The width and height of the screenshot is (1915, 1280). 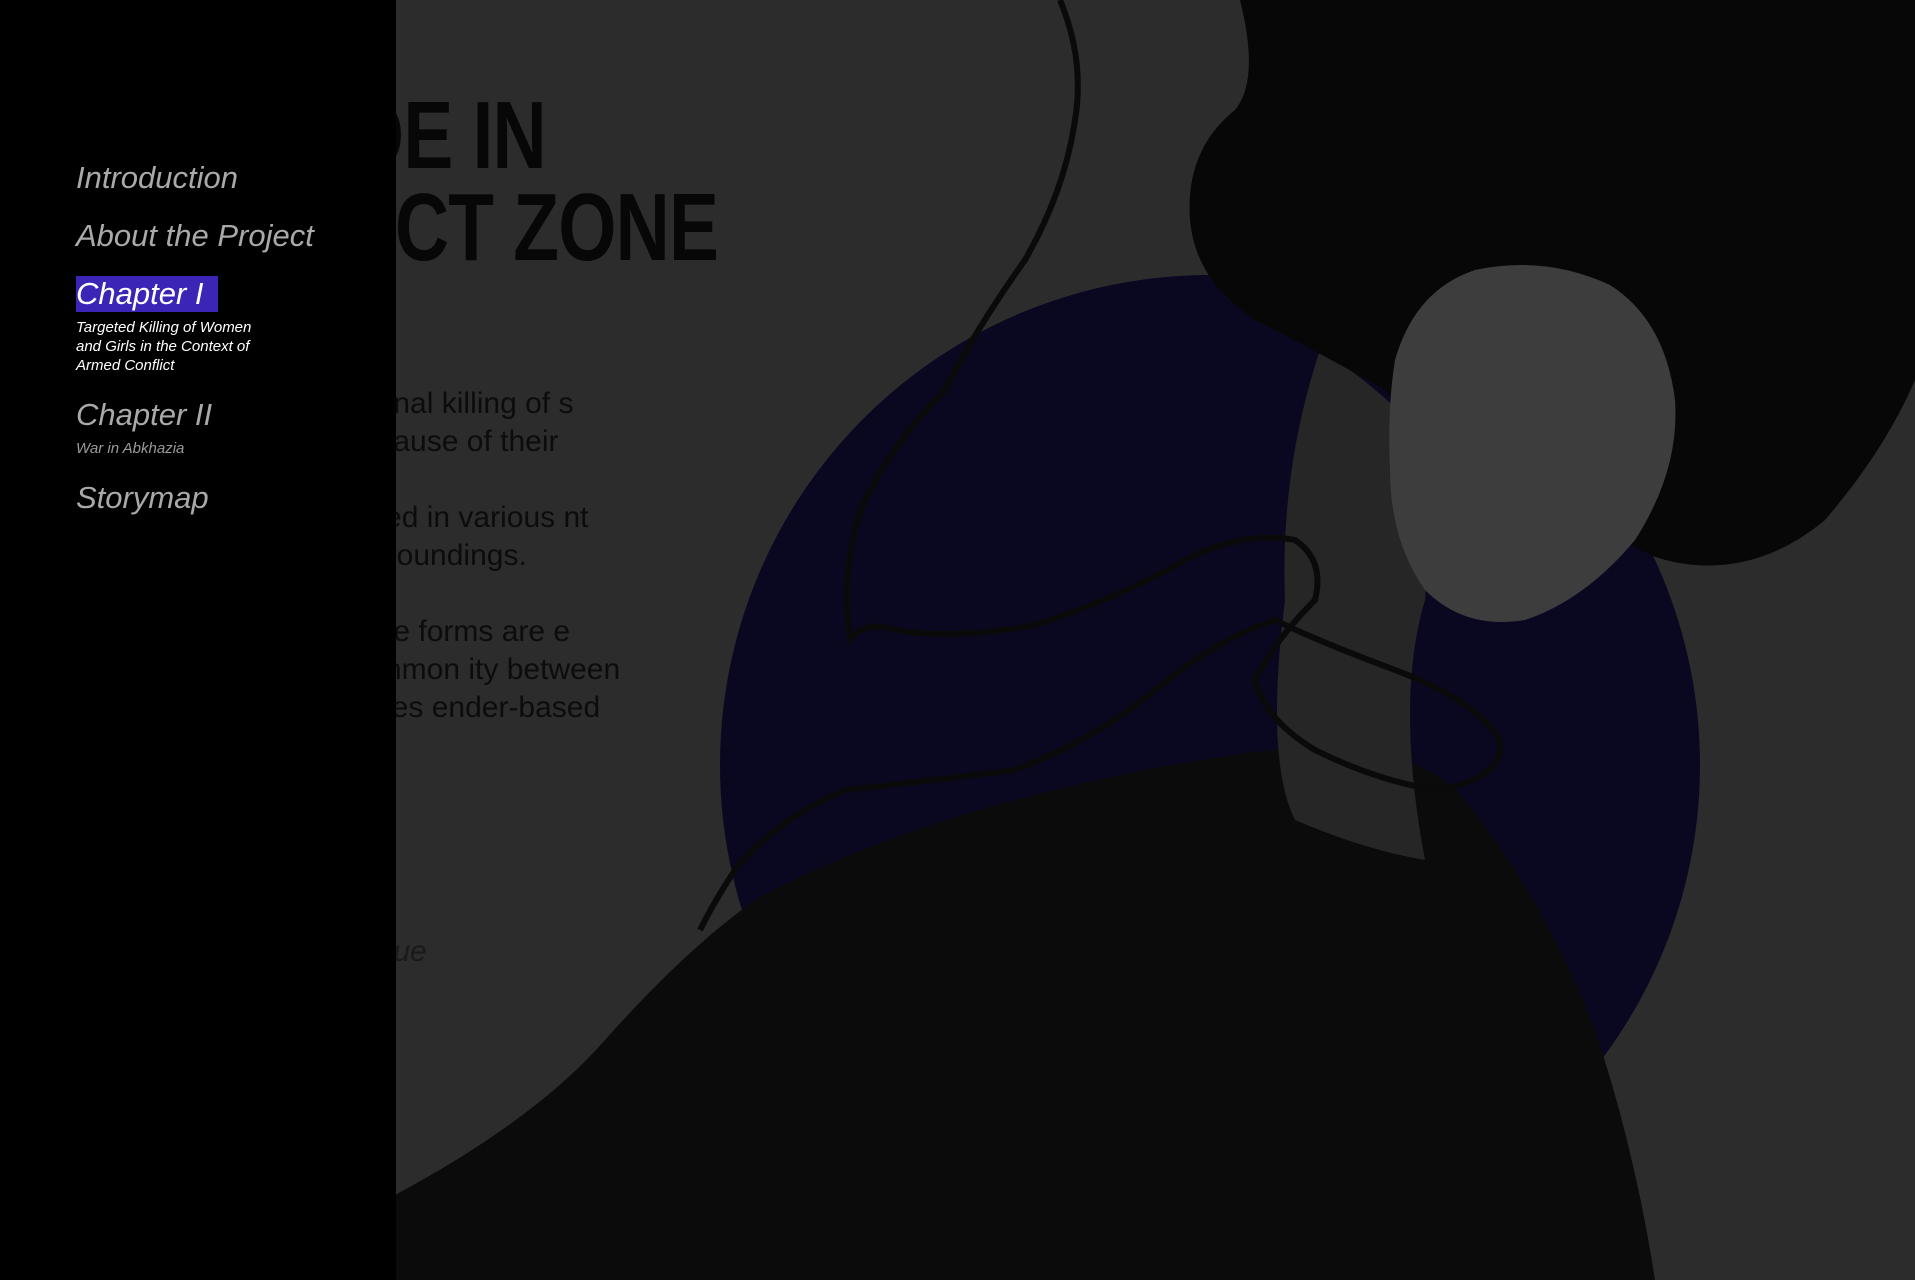 What do you see at coordinates (142, 497) in the screenshot?
I see `nav-item-label: Storymap` at bounding box center [142, 497].